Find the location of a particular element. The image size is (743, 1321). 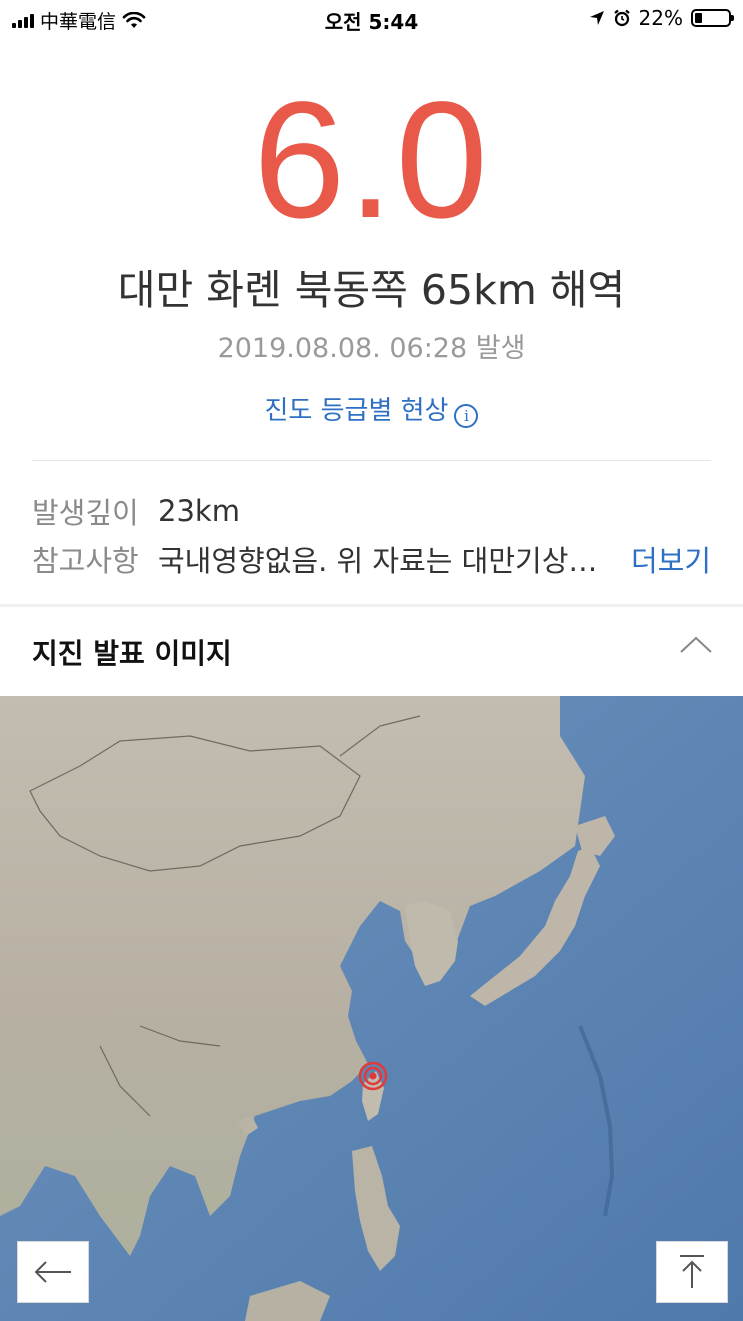

back-button is located at coordinates (53, 1272).